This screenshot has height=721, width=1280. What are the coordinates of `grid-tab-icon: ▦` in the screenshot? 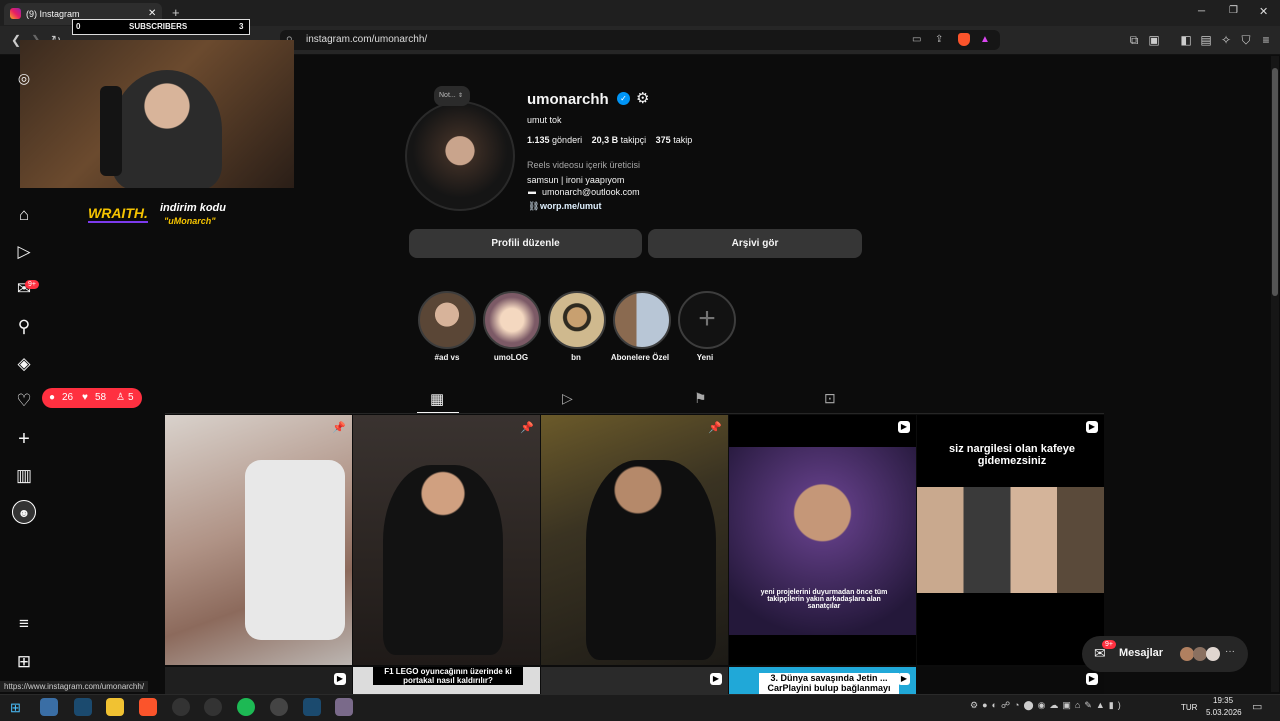 It's located at (437, 399).